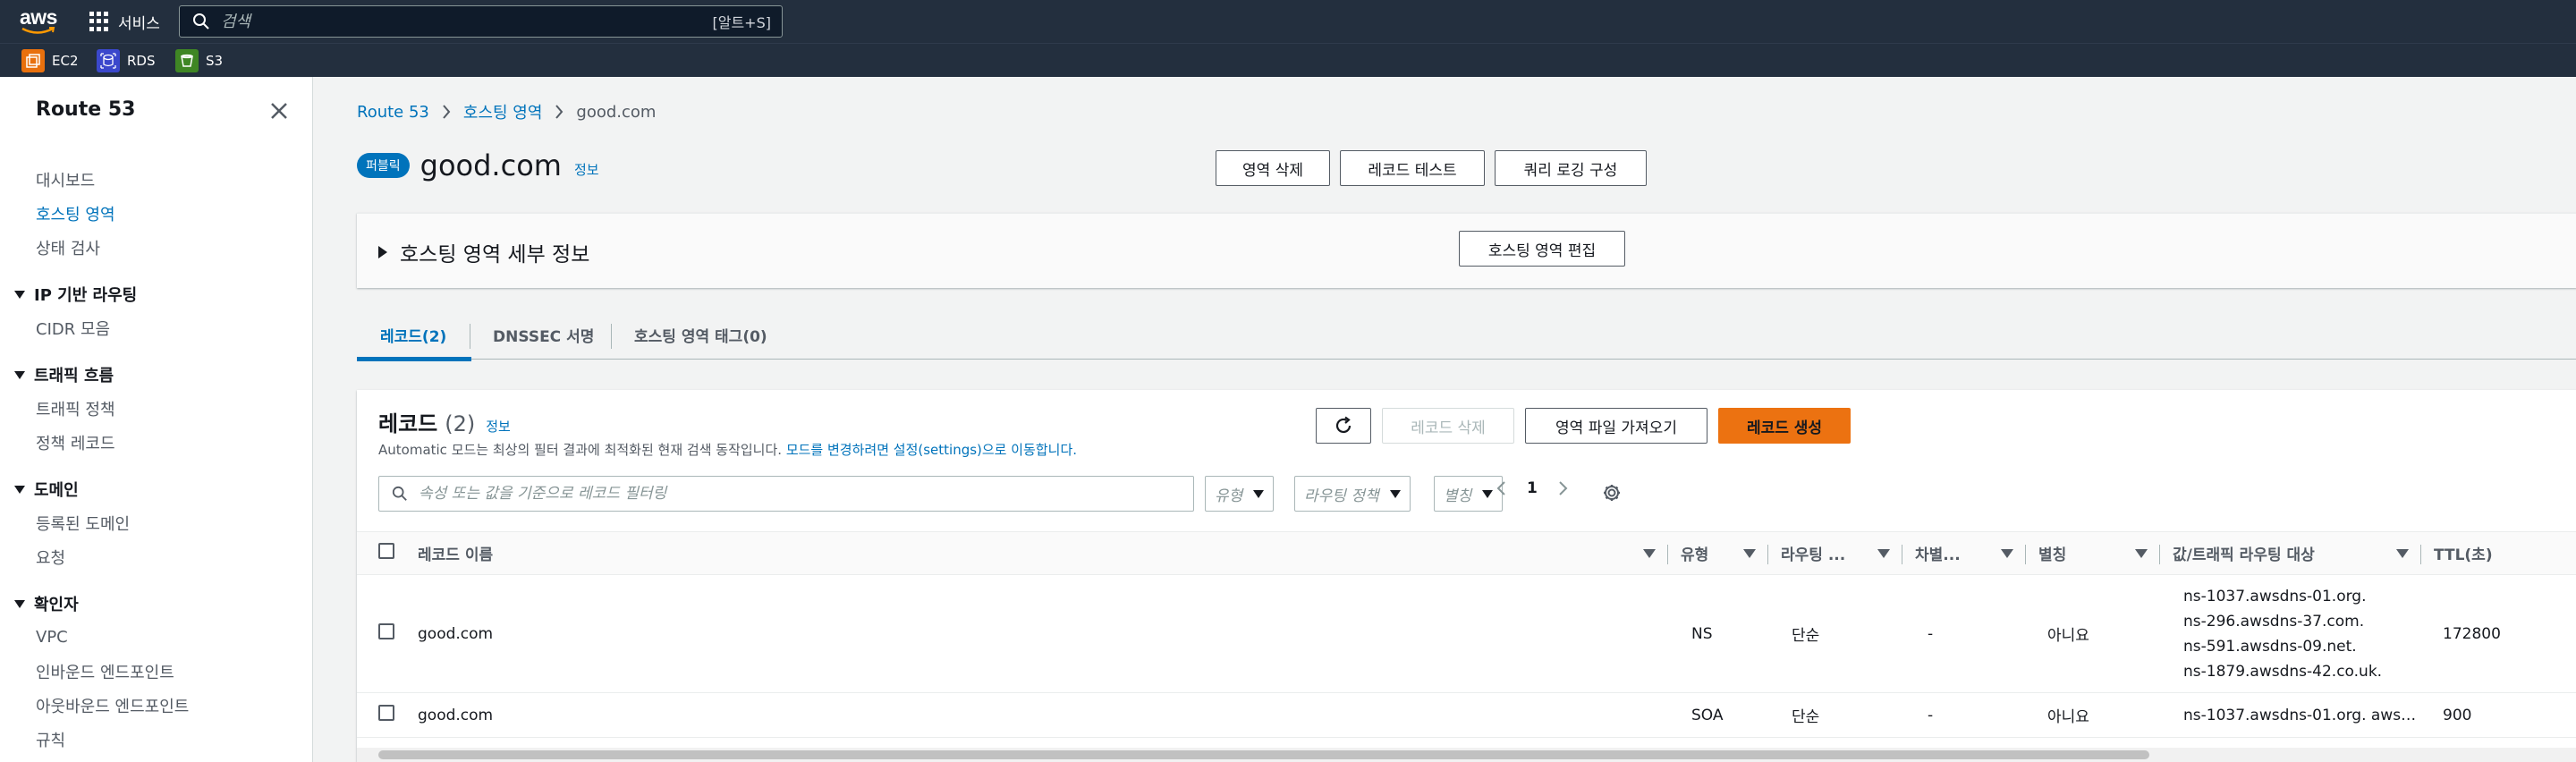 The height and width of the screenshot is (762, 2576). What do you see at coordinates (75, 213) in the screenshot?
I see `sidebar-item-hosted-zones: 호스팅 영역` at bounding box center [75, 213].